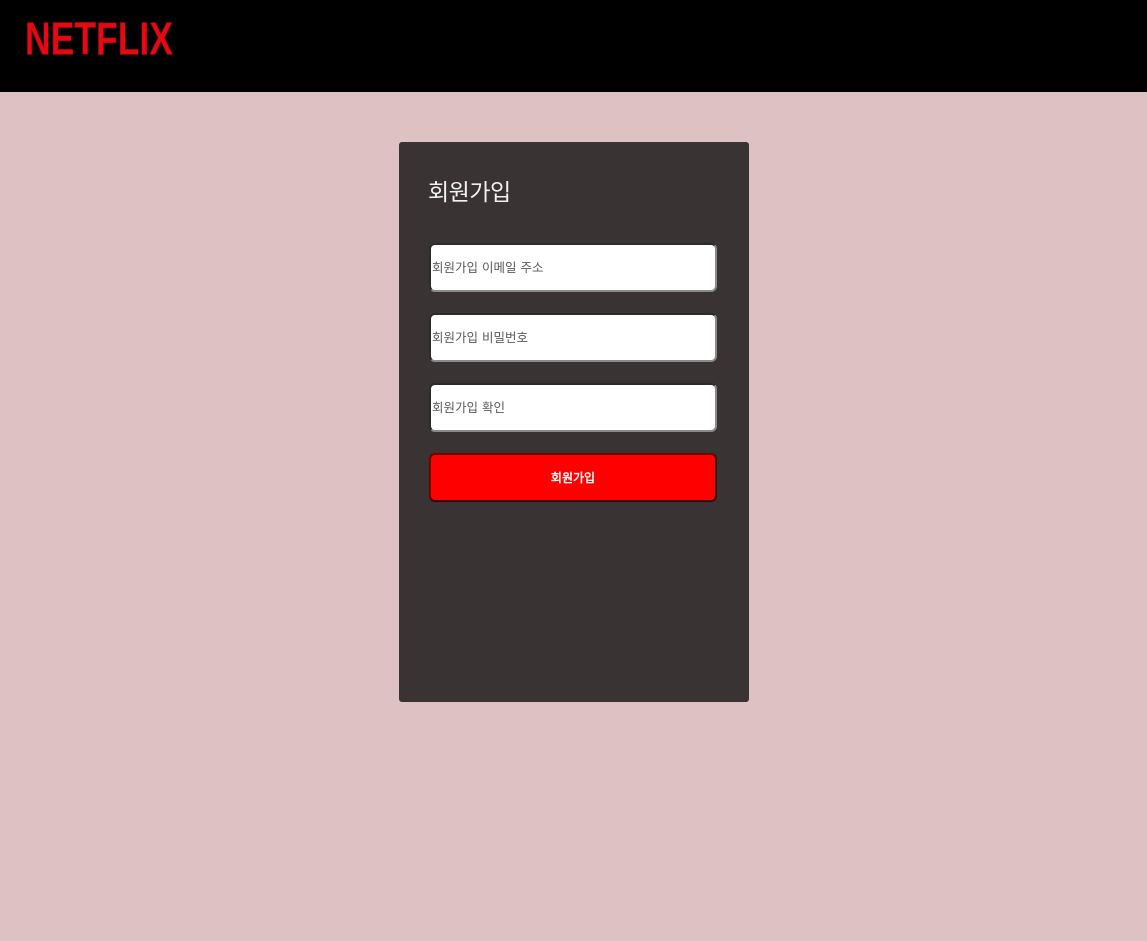 The image size is (1147, 941). What do you see at coordinates (573, 477) in the screenshot?
I see `signup-submit-button: 회원가입` at bounding box center [573, 477].